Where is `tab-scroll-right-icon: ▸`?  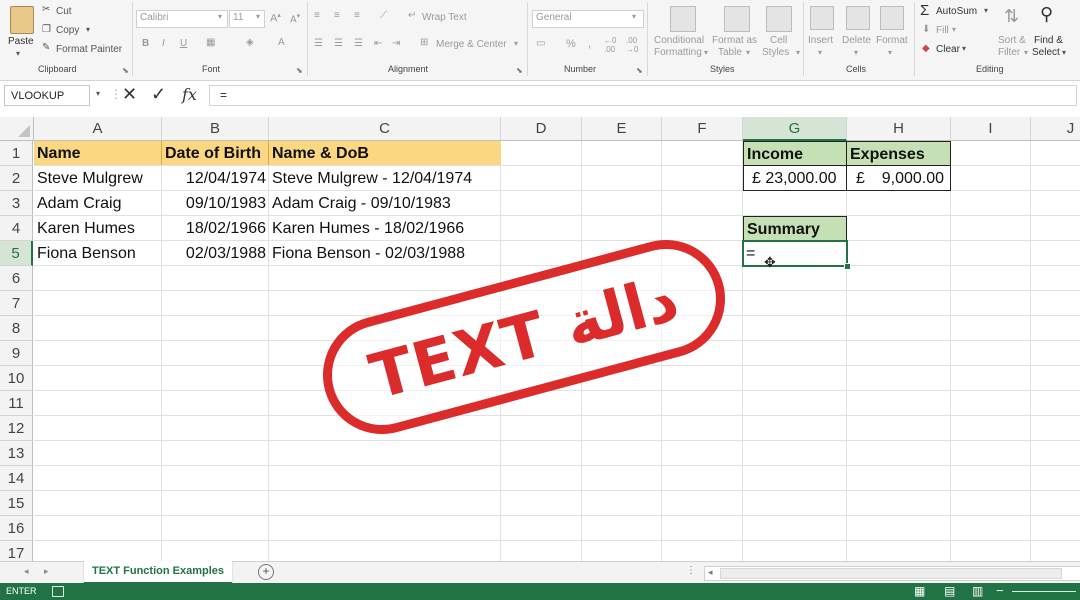 tab-scroll-right-icon: ▸ is located at coordinates (46, 571).